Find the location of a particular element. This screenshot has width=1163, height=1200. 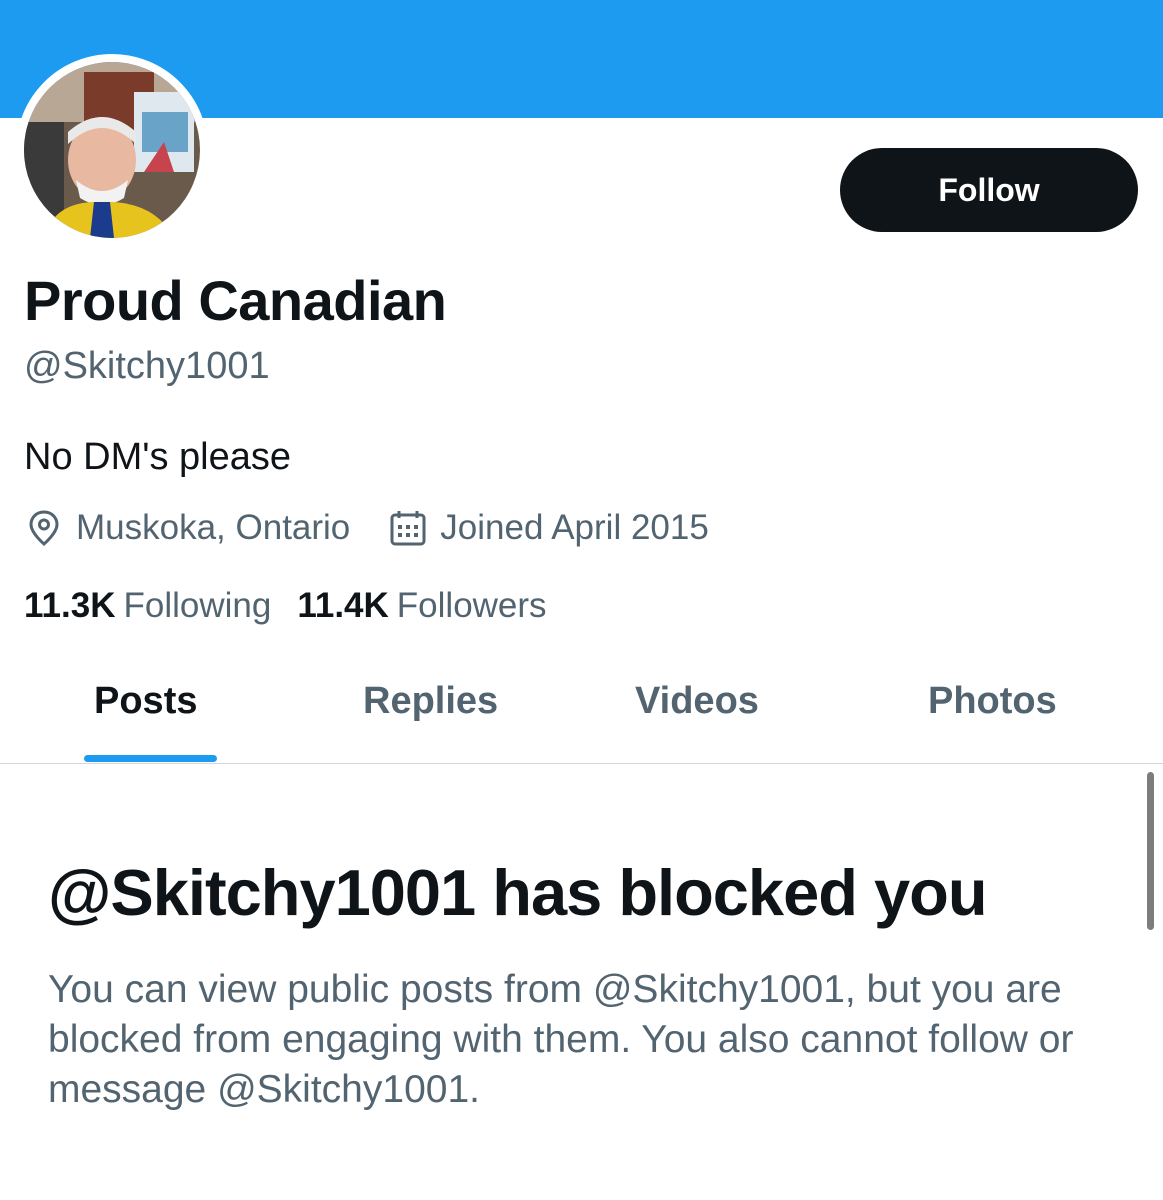

blocked-title: @Skitchy1001 has blocked you is located at coordinates (518, 892).